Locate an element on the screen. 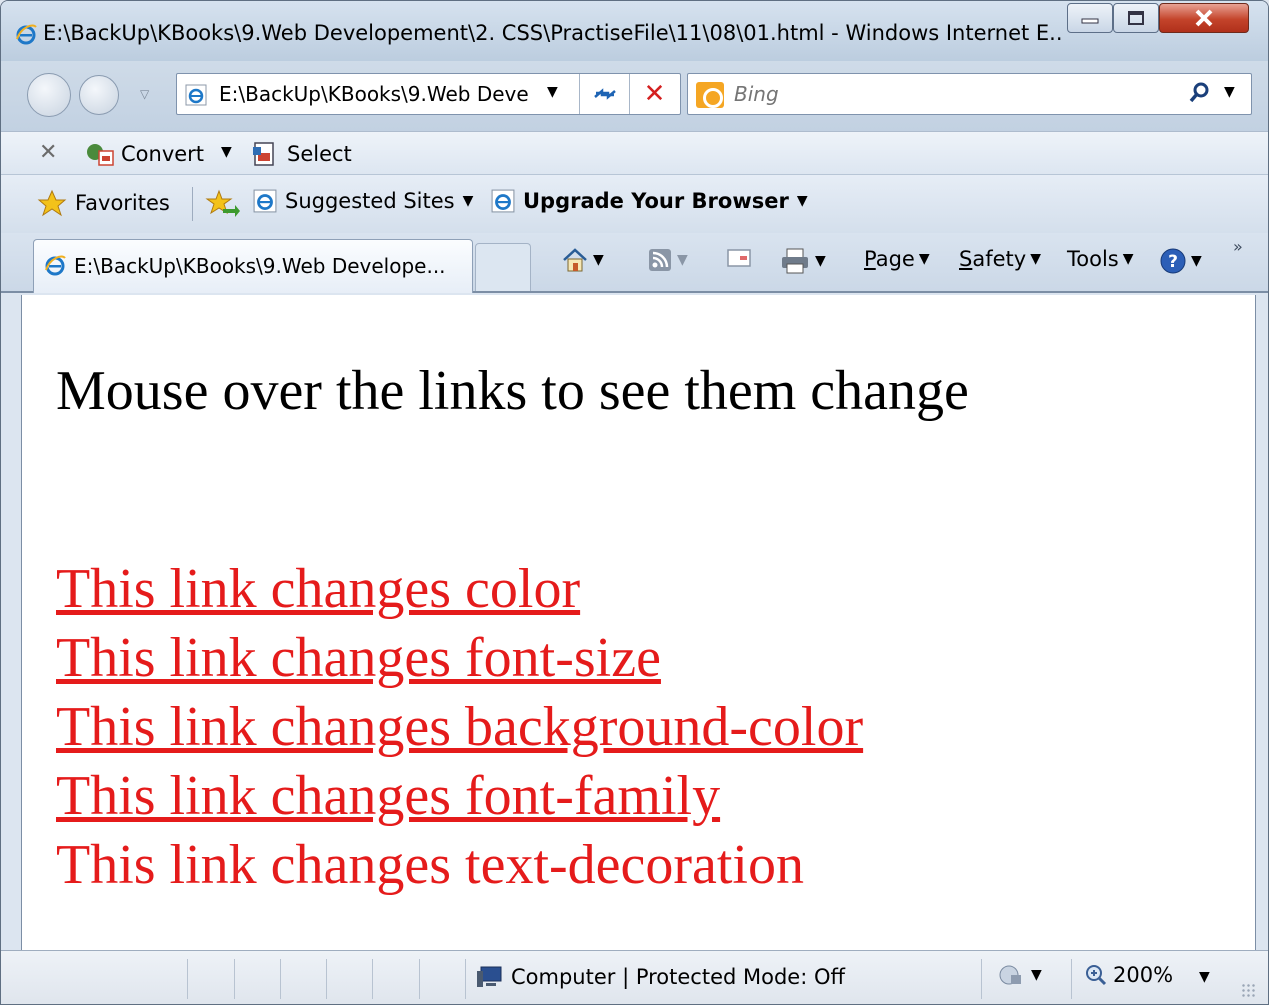  zoom-button: 200% is located at coordinates (1129, 975).